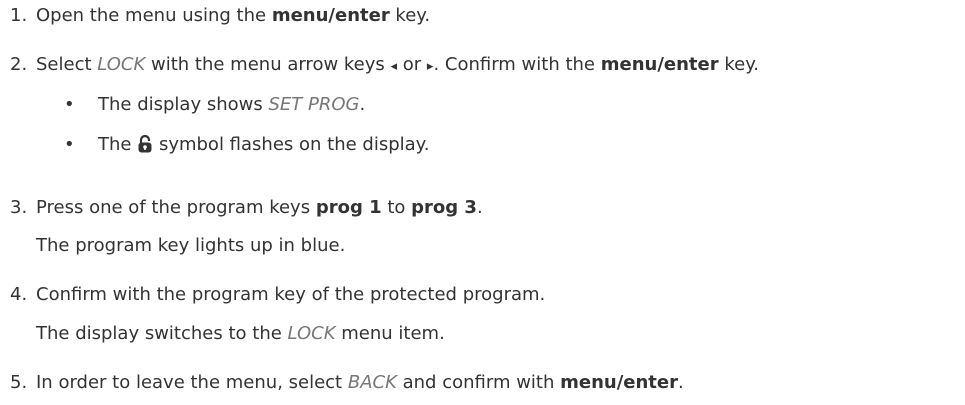 The width and height of the screenshot is (965, 405). Describe the element at coordinates (19, 294) in the screenshot. I see `step-number: 4.` at that location.